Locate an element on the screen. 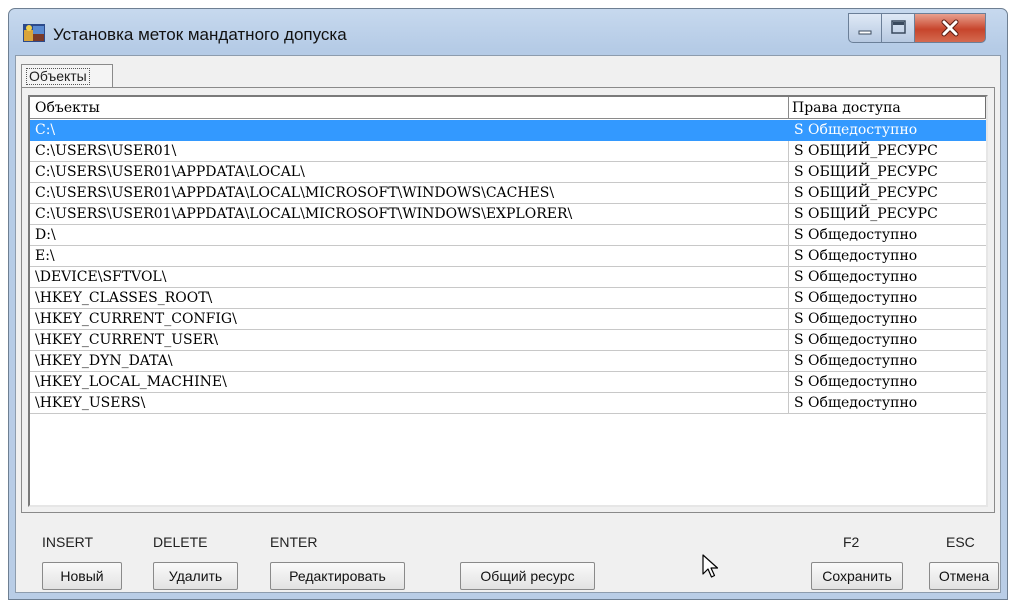 Image resolution: width=1016 pixels, height=608 pixels. cell-object: D:\ is located at coordinates (409, 235).